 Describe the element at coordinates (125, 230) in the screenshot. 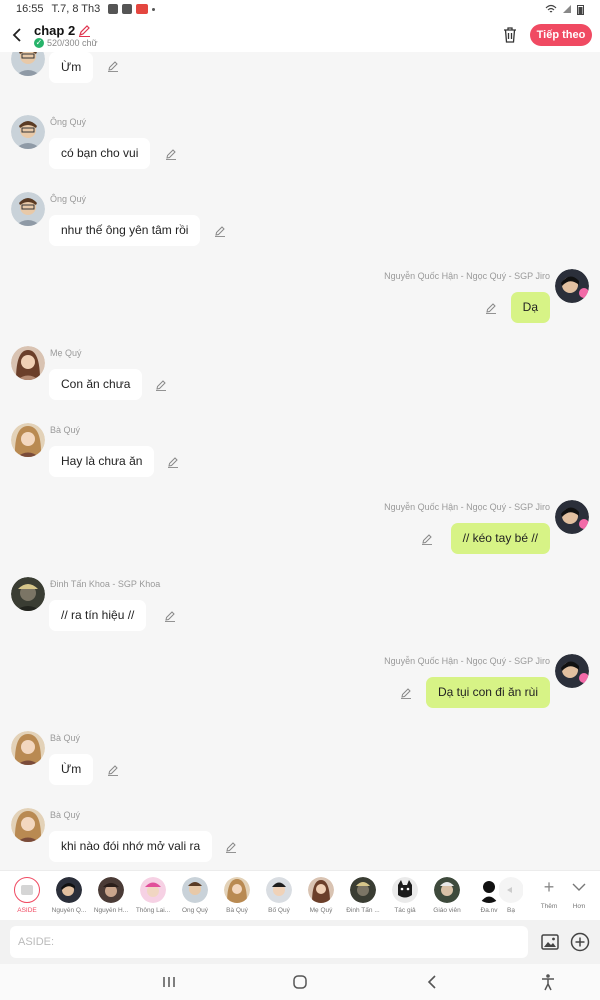

I see `message-bubble: như thế ông yên tâm rồi` at that location.